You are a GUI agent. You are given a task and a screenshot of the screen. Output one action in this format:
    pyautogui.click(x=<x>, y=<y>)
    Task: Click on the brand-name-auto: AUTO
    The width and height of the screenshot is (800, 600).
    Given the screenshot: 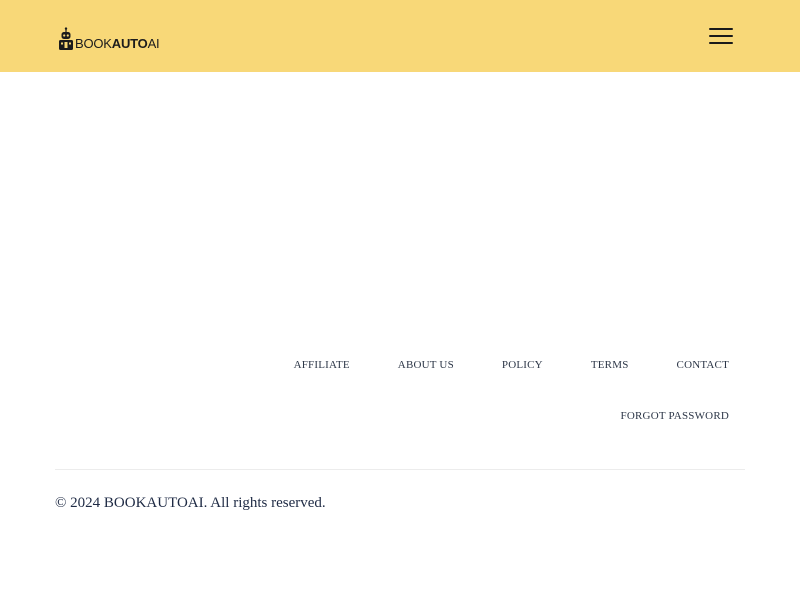 What is the action you would take?
    pyautogui.click(x=129, y=43)
    